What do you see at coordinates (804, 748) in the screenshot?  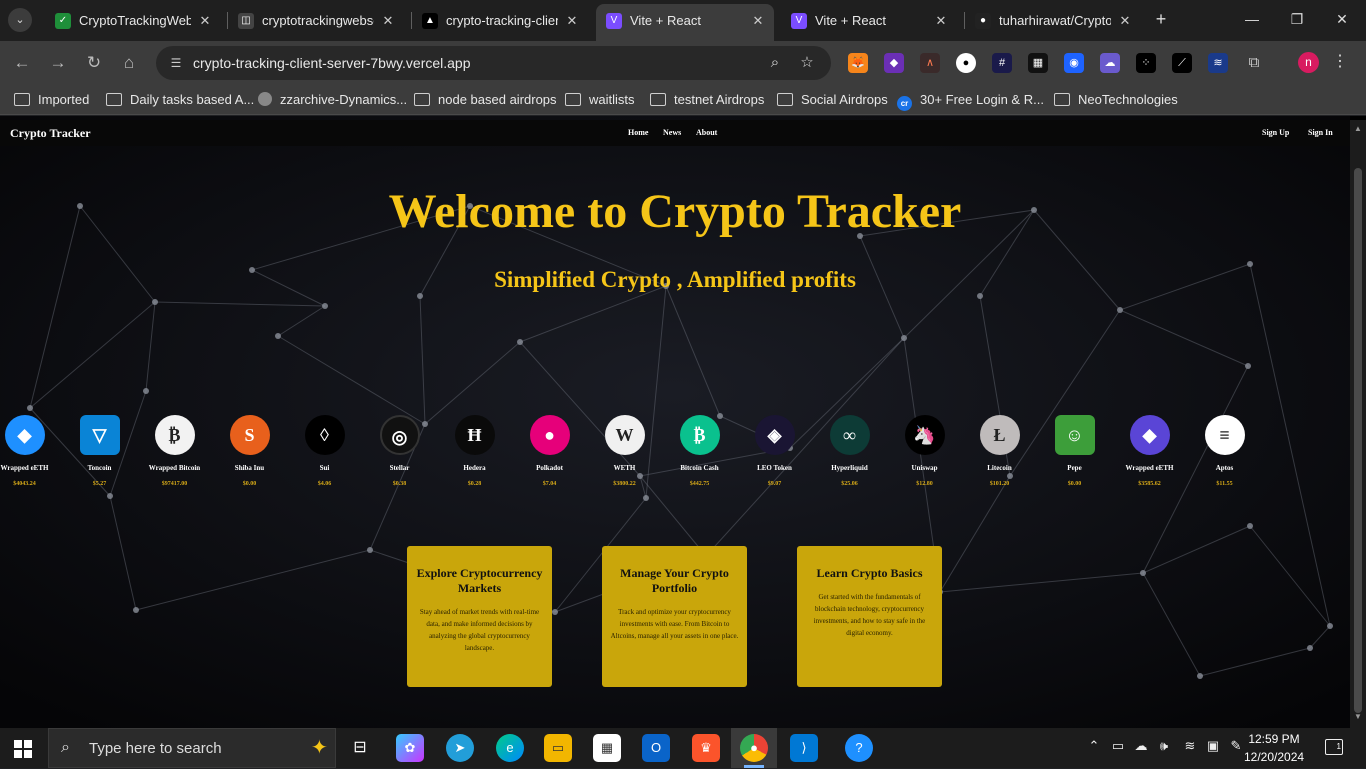 I see `vscode-icon: ⟩` at bounding box center [804, 748].